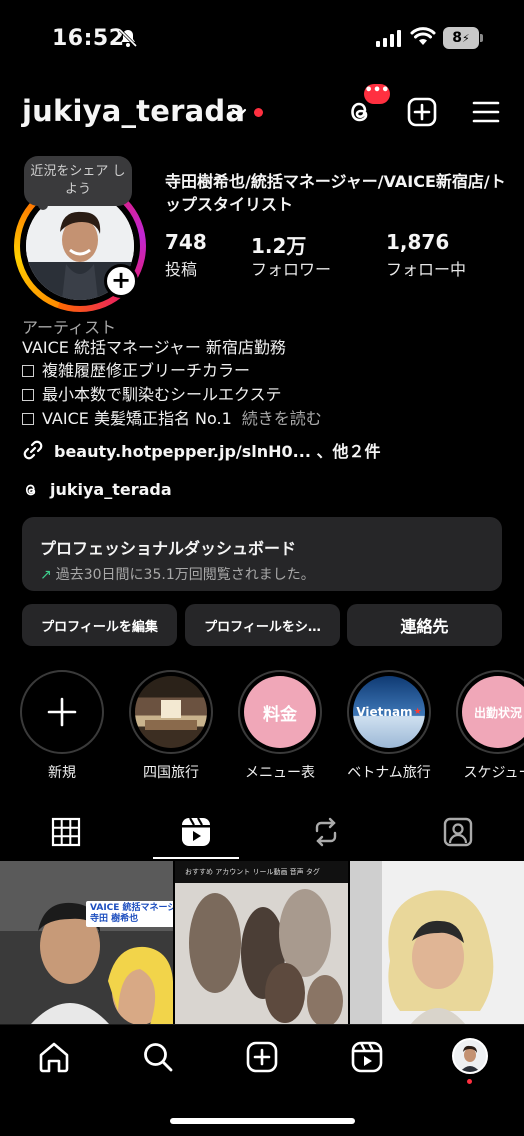 This screenshot has width=524, height=1136. I want to click on reposts-tab-icon, so click(326, 832).